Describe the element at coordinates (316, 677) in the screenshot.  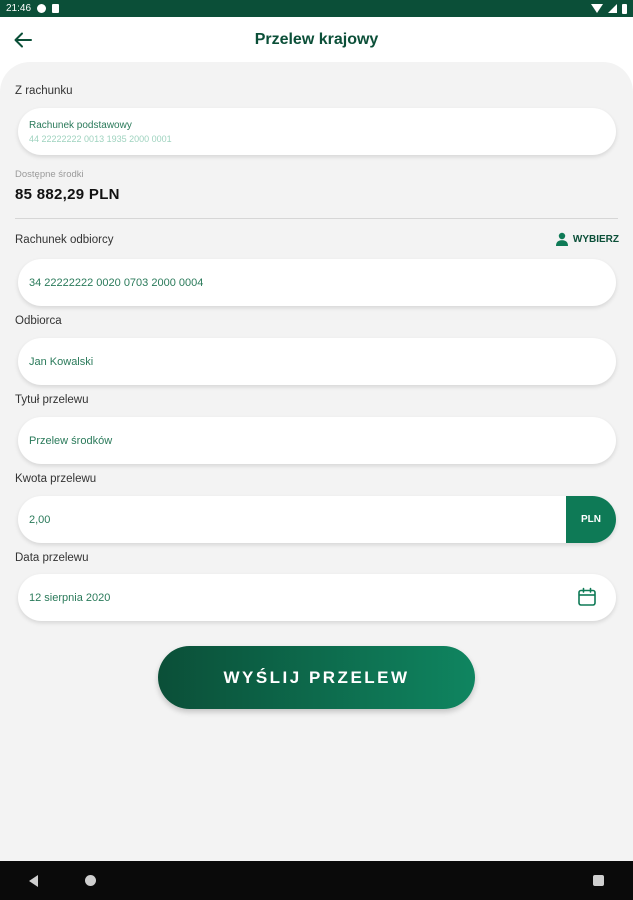
I see `send-transfer-button: WYŚLIJ PRZELEW` at that location.